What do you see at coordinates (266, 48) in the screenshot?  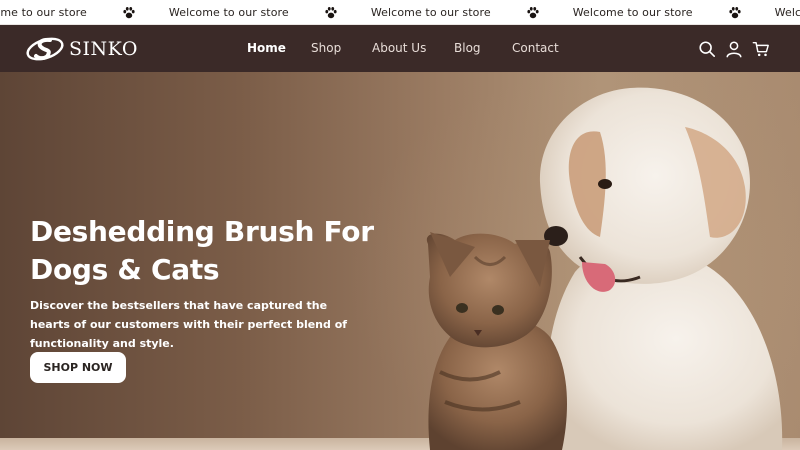 I see `nav-home: Home` at bounding box center [266, 48].